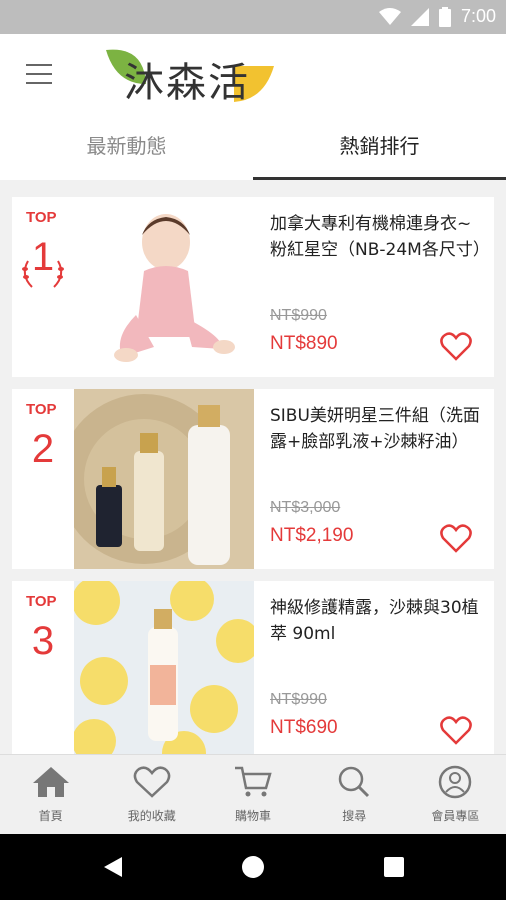 This screenshot has width=506, height=900. Describe the element at coordinates (187, 83) in the screenshot. I see `logo-text: 沐森活` at that location.